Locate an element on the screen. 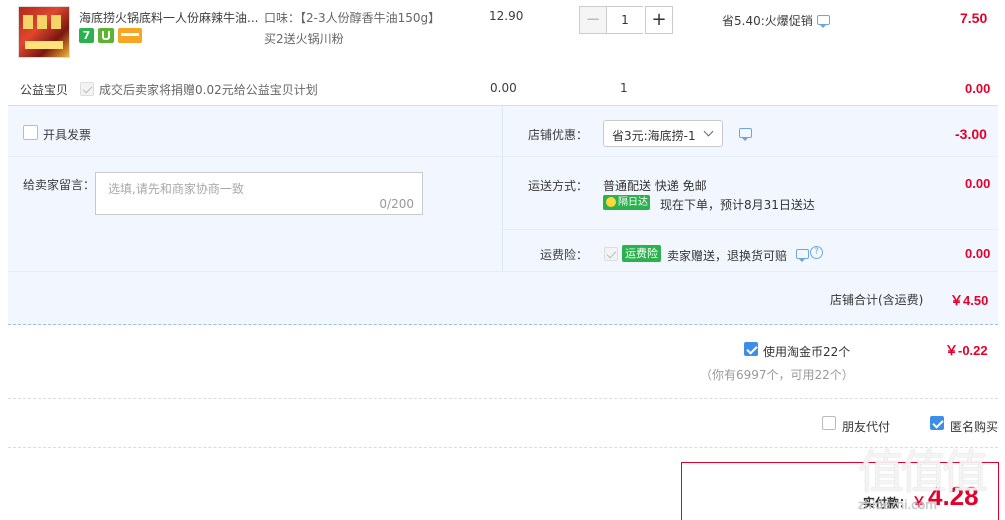  product-subtotal: 7.50 is located at coordinates (974, 18).